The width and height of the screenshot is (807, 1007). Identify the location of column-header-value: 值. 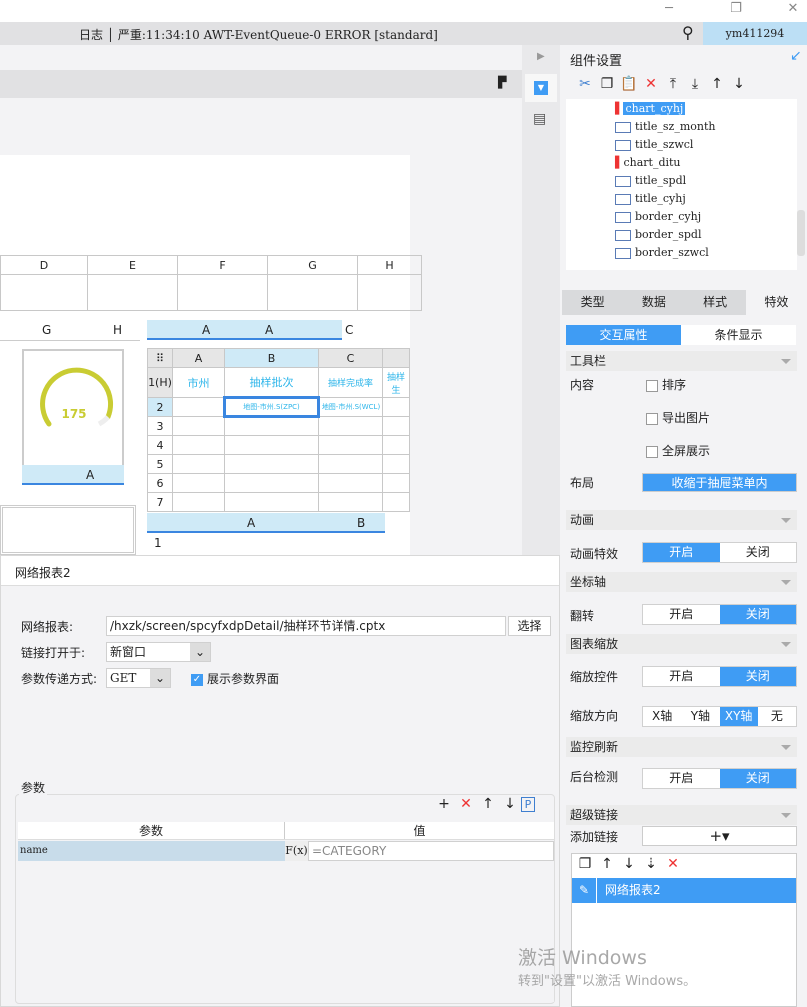
(419, 831).